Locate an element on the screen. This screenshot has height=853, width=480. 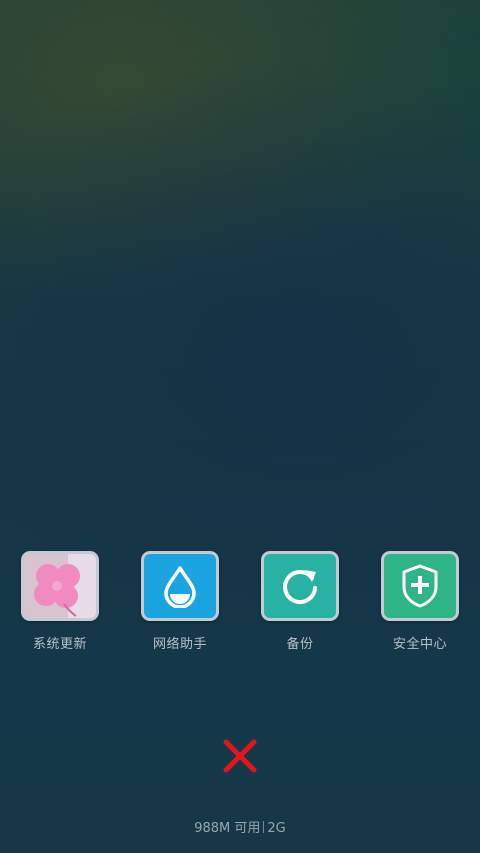
divider is located at coordinates (264, 827).